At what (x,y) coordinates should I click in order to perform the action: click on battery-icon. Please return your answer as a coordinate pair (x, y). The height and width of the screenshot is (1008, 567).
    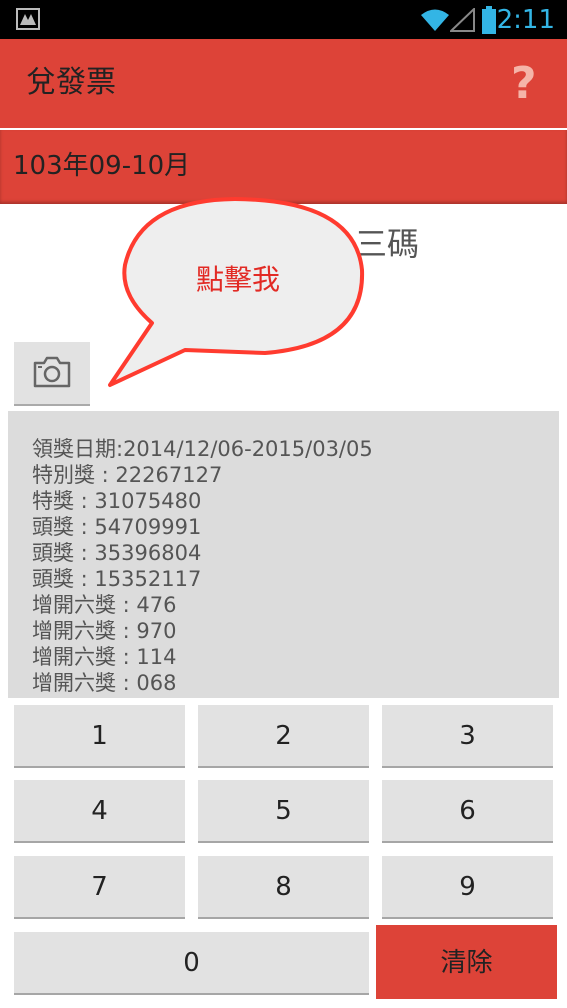
    Looking at the image, I should click on (489, 20).